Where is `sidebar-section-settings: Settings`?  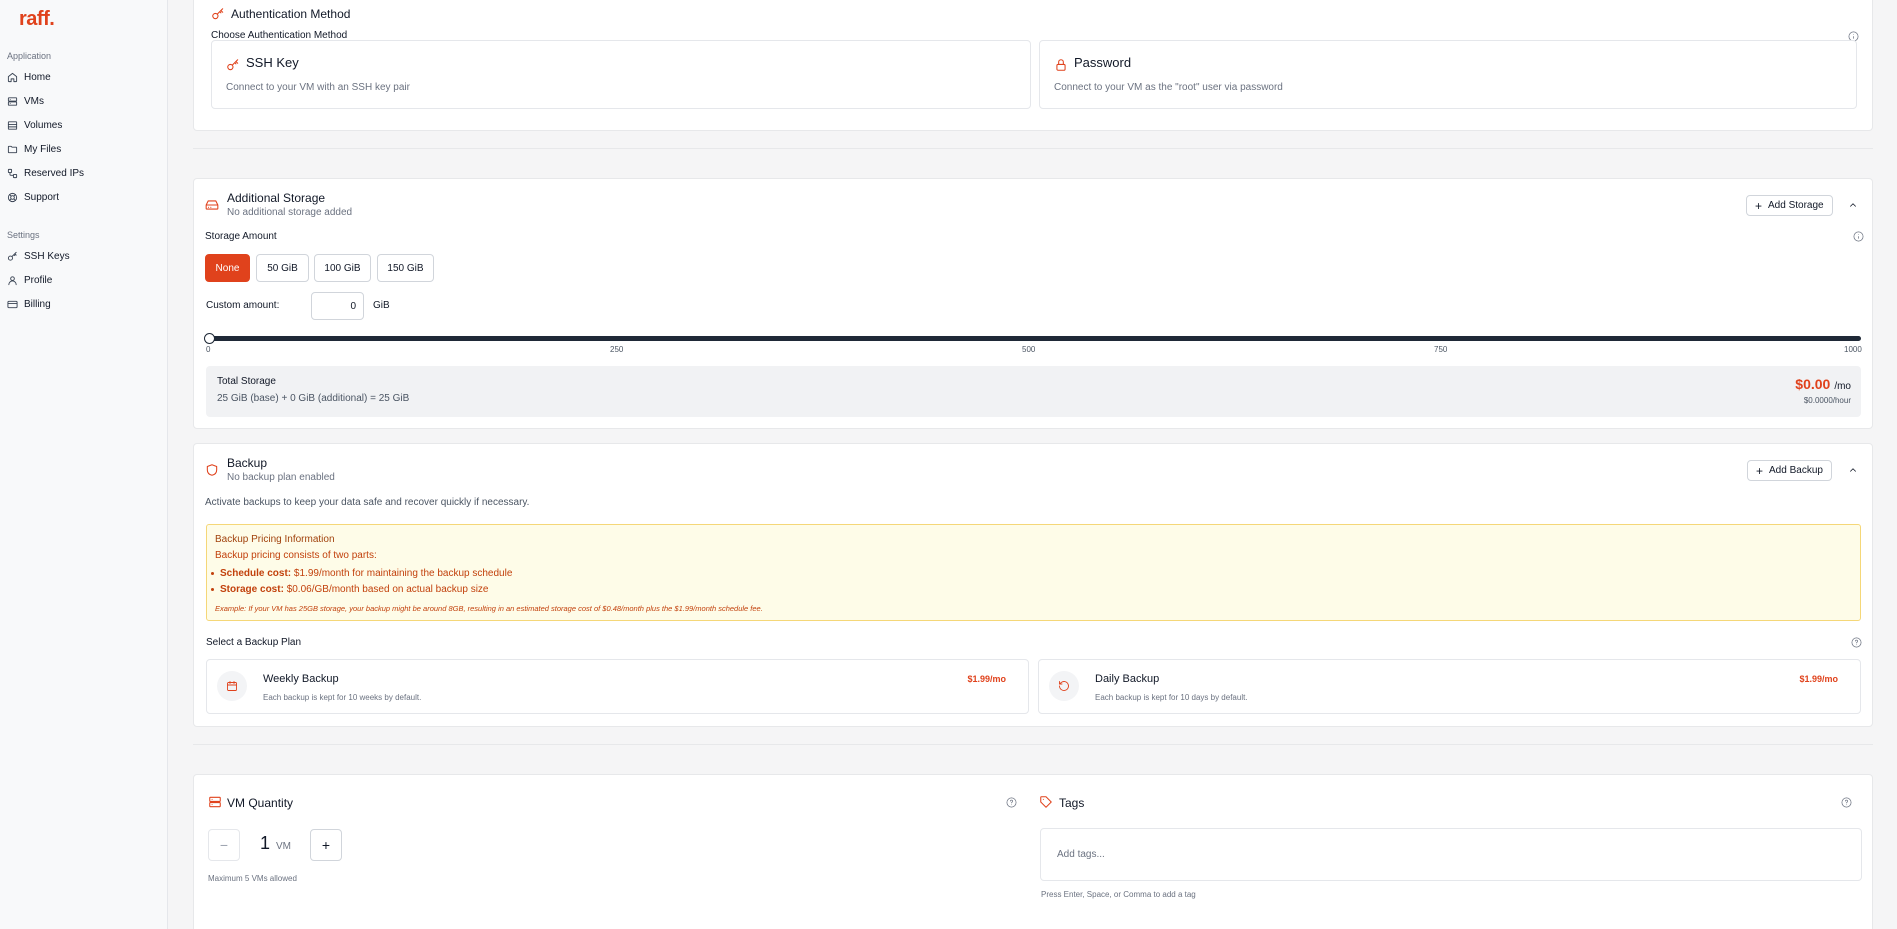
sidebar-section-settings: Settings is located at coordinates (23, 235).